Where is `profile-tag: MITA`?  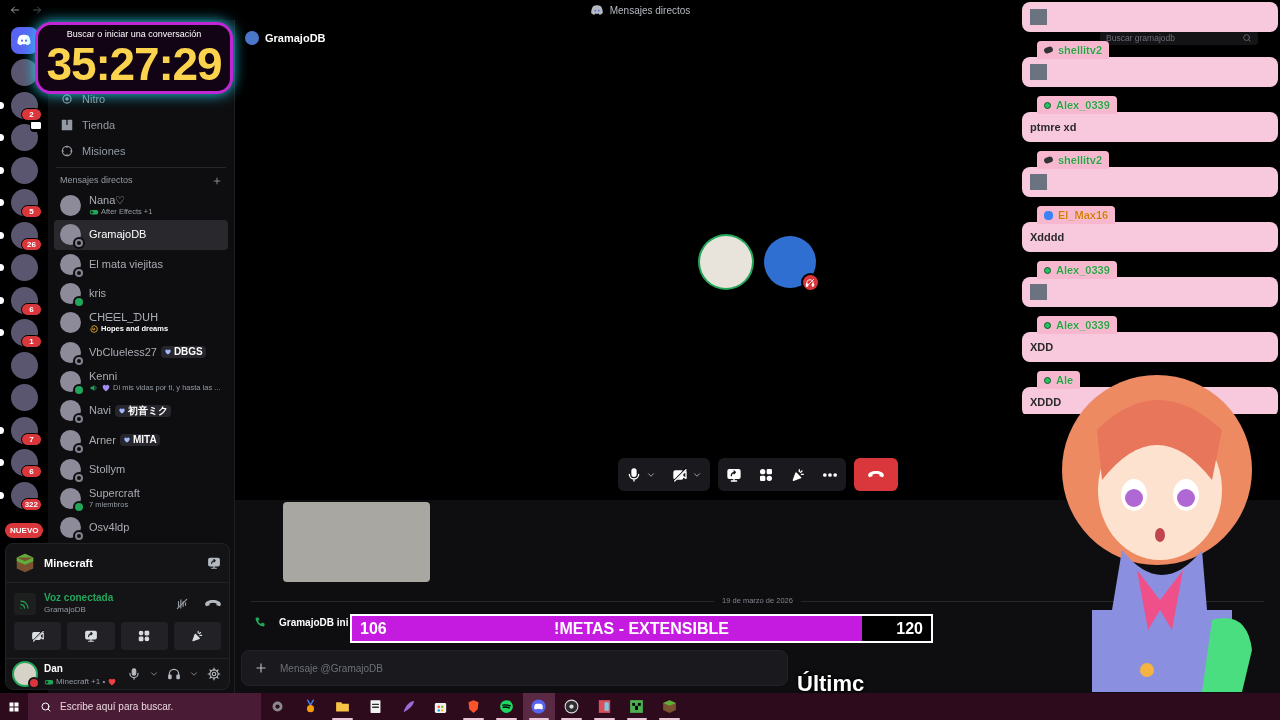 profile-tag: MITA is located at coordinates (139, 440).